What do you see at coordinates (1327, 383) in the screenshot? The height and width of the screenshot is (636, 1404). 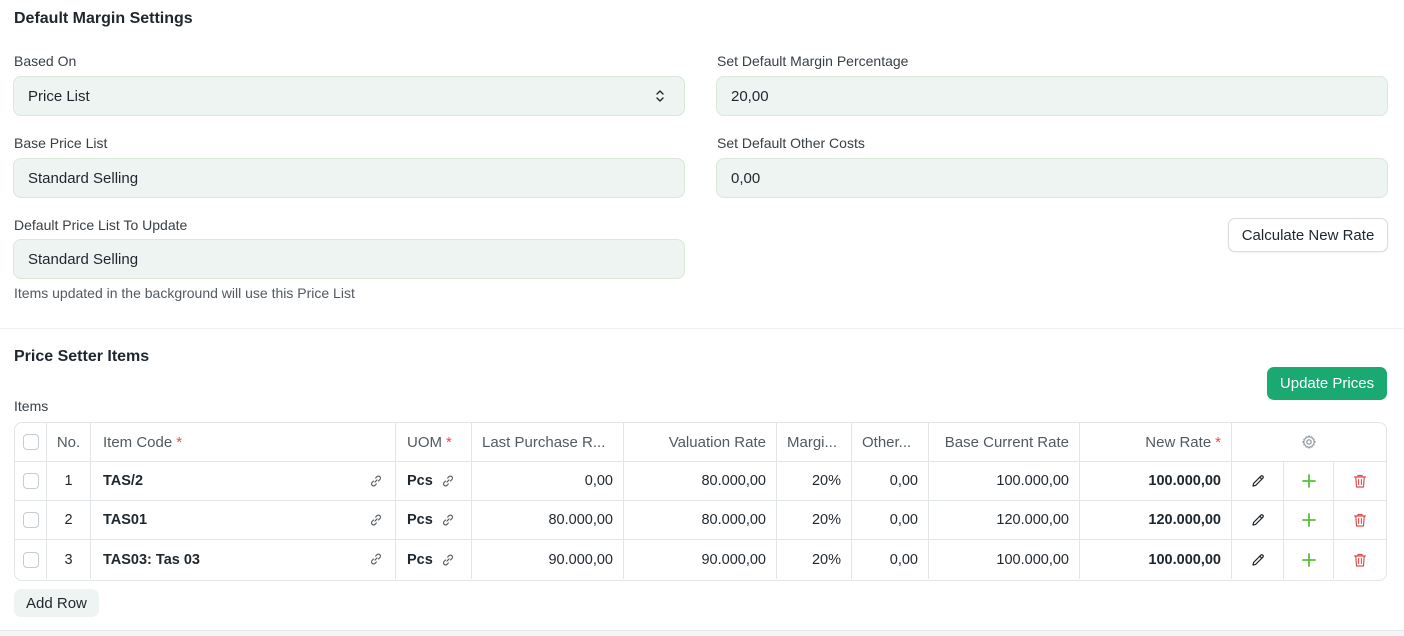 I see `update-prices-button: Update Prices` at bounding box center [1327, 383].